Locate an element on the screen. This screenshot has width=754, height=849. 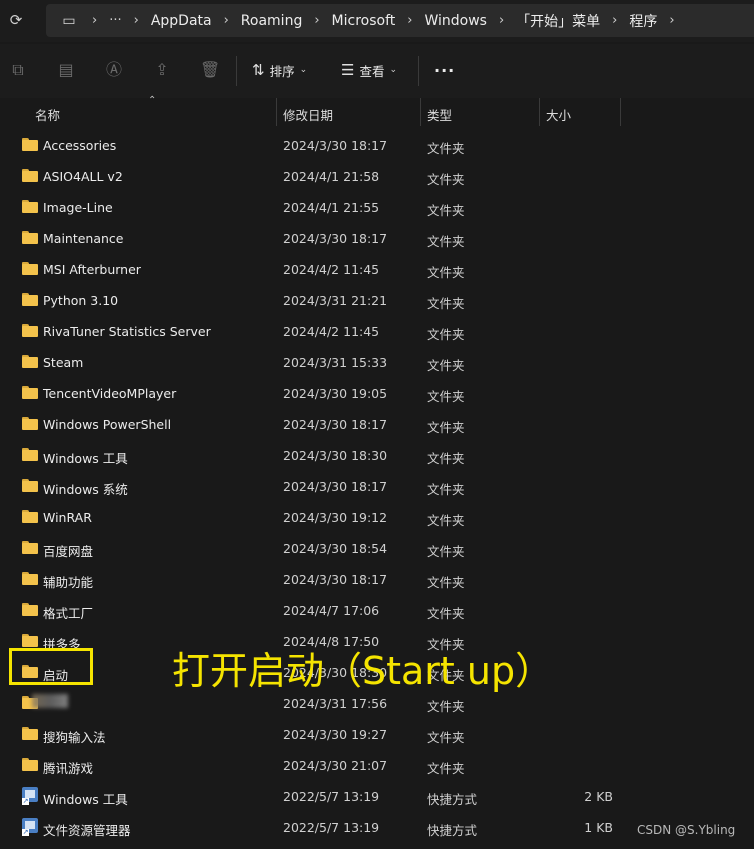
file-name: 百度网盘 is located at coordinates (68, 551).